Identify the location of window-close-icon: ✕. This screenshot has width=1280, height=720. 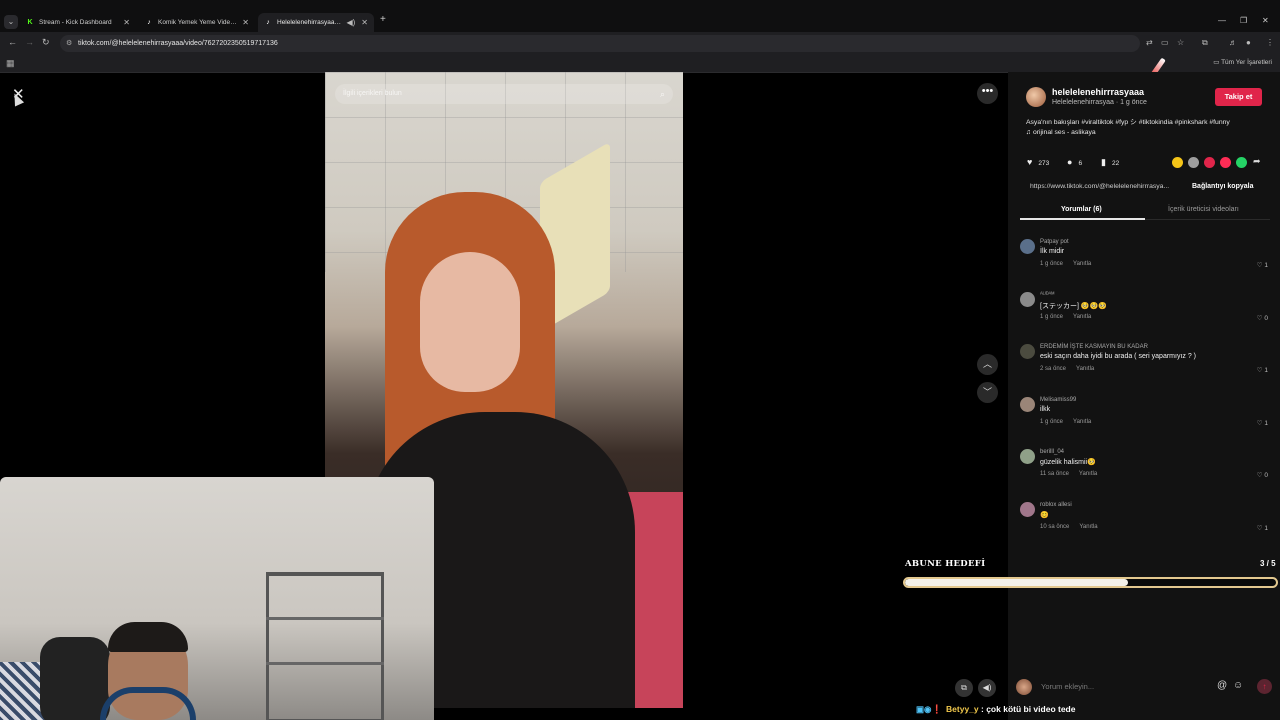
(1265, 20).